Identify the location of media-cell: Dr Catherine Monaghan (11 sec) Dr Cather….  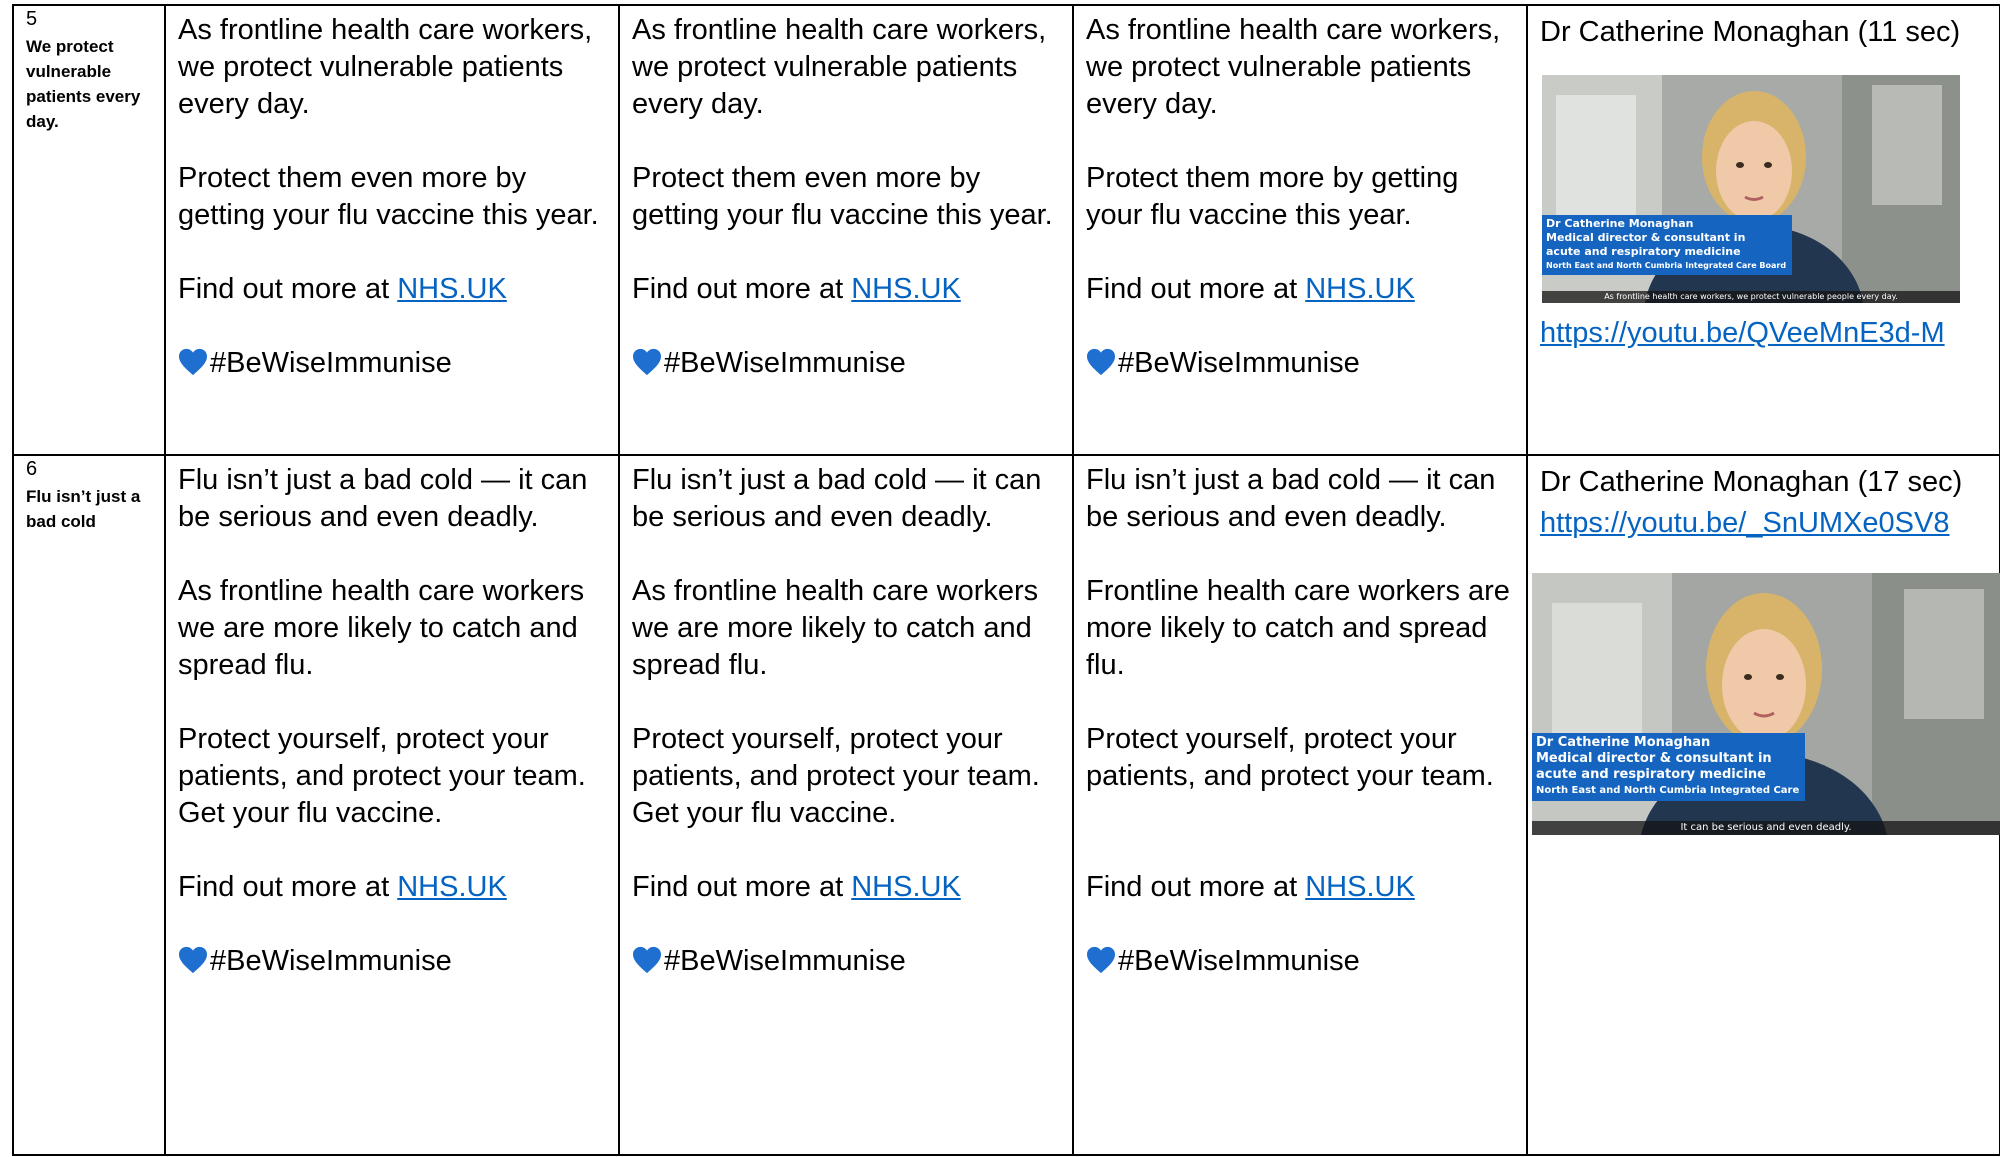
(1763, 230).